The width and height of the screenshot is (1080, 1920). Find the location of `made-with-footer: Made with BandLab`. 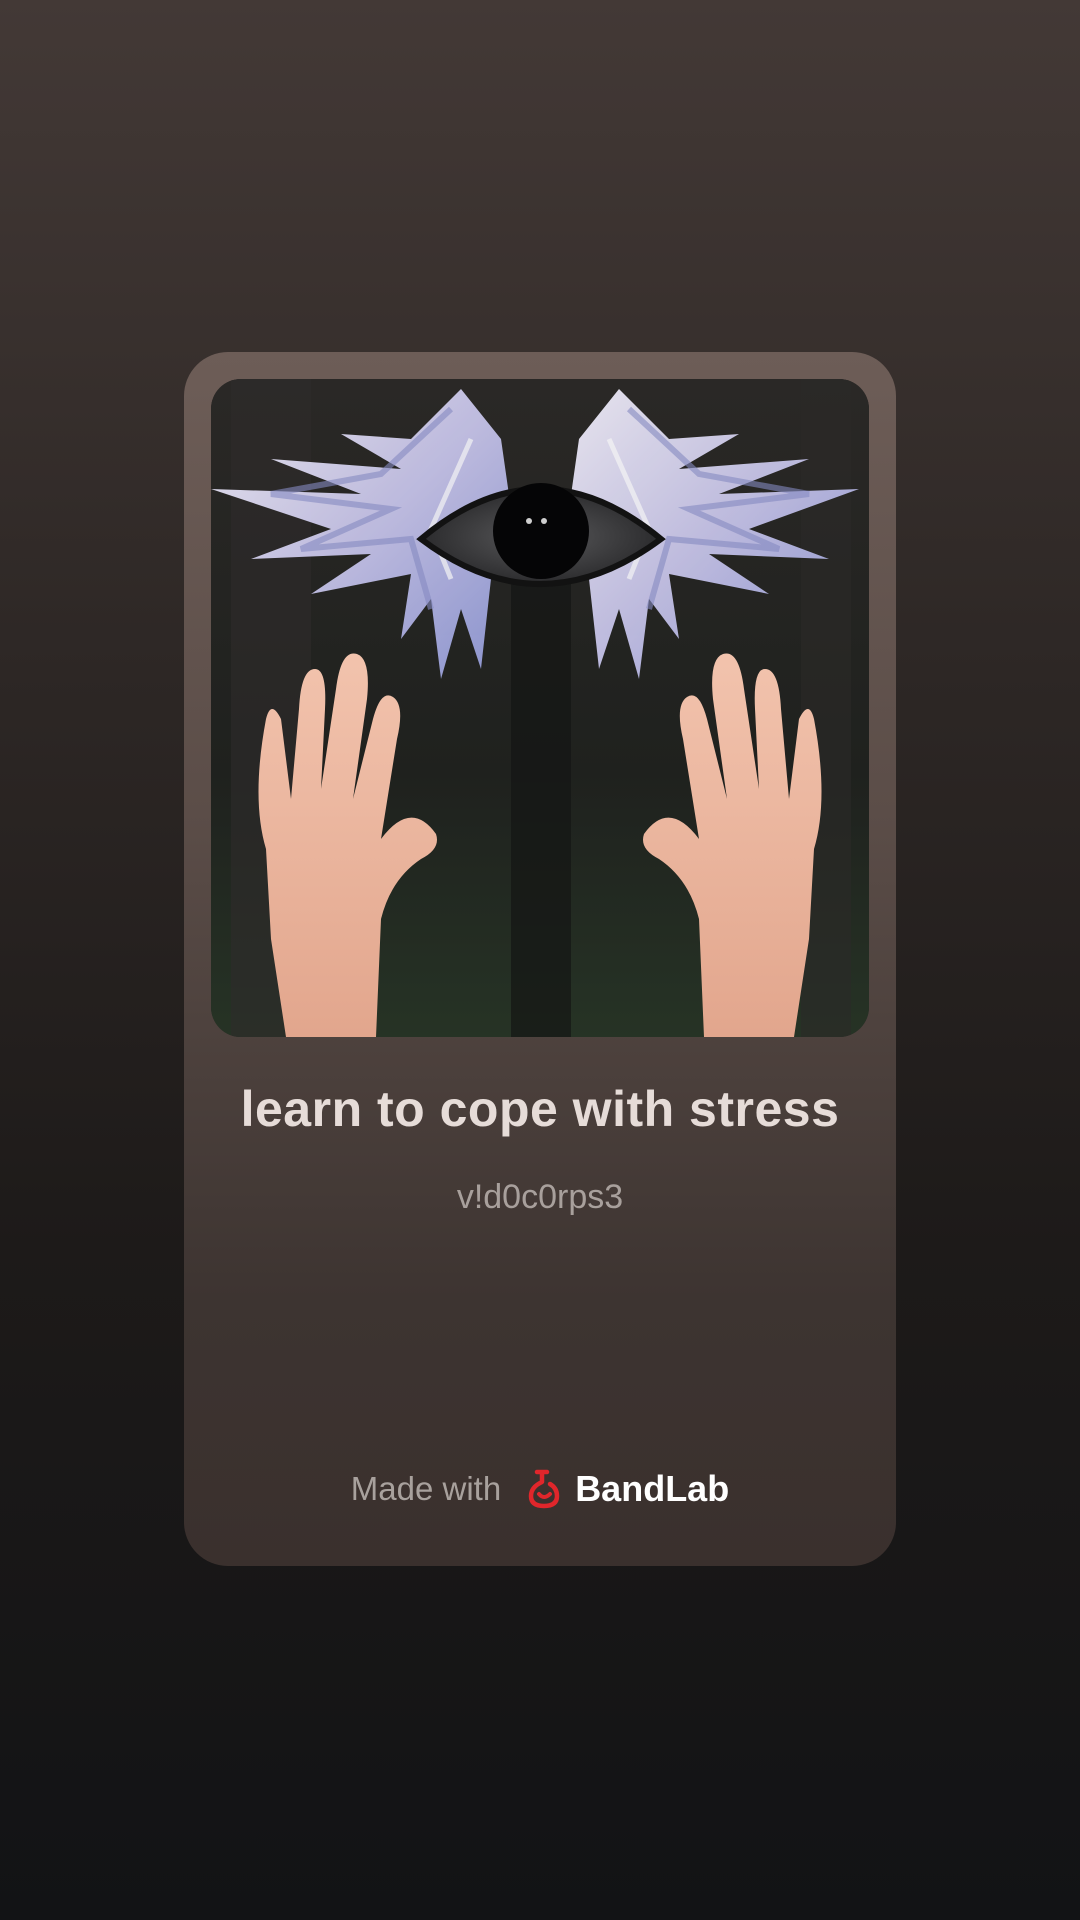

made-with-footer: Made with BandLab is located at coordinates (540, 1489).